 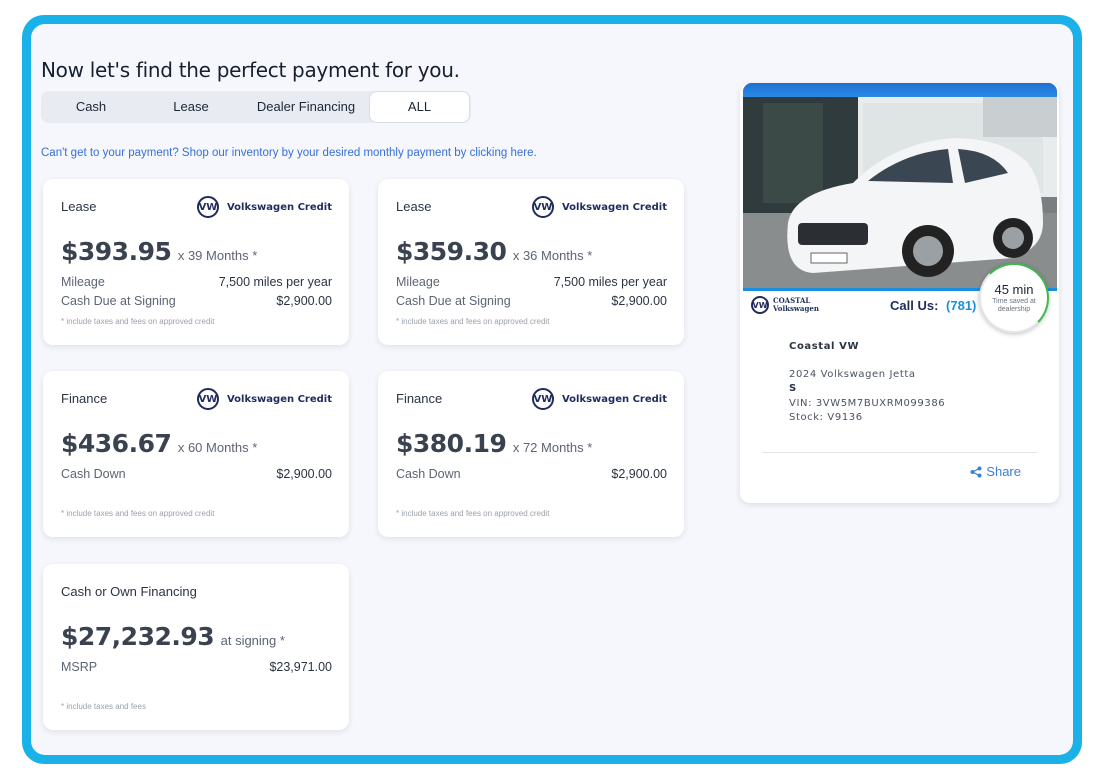 I want to click on badge-subtitle: Time saved at dealership, so click(x=1014, y=305).